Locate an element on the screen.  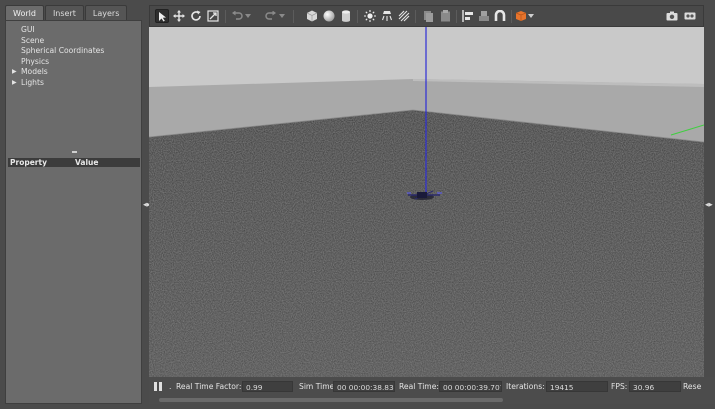
real-time-factor-value: 0.99 is located at coordinates (267, 386).